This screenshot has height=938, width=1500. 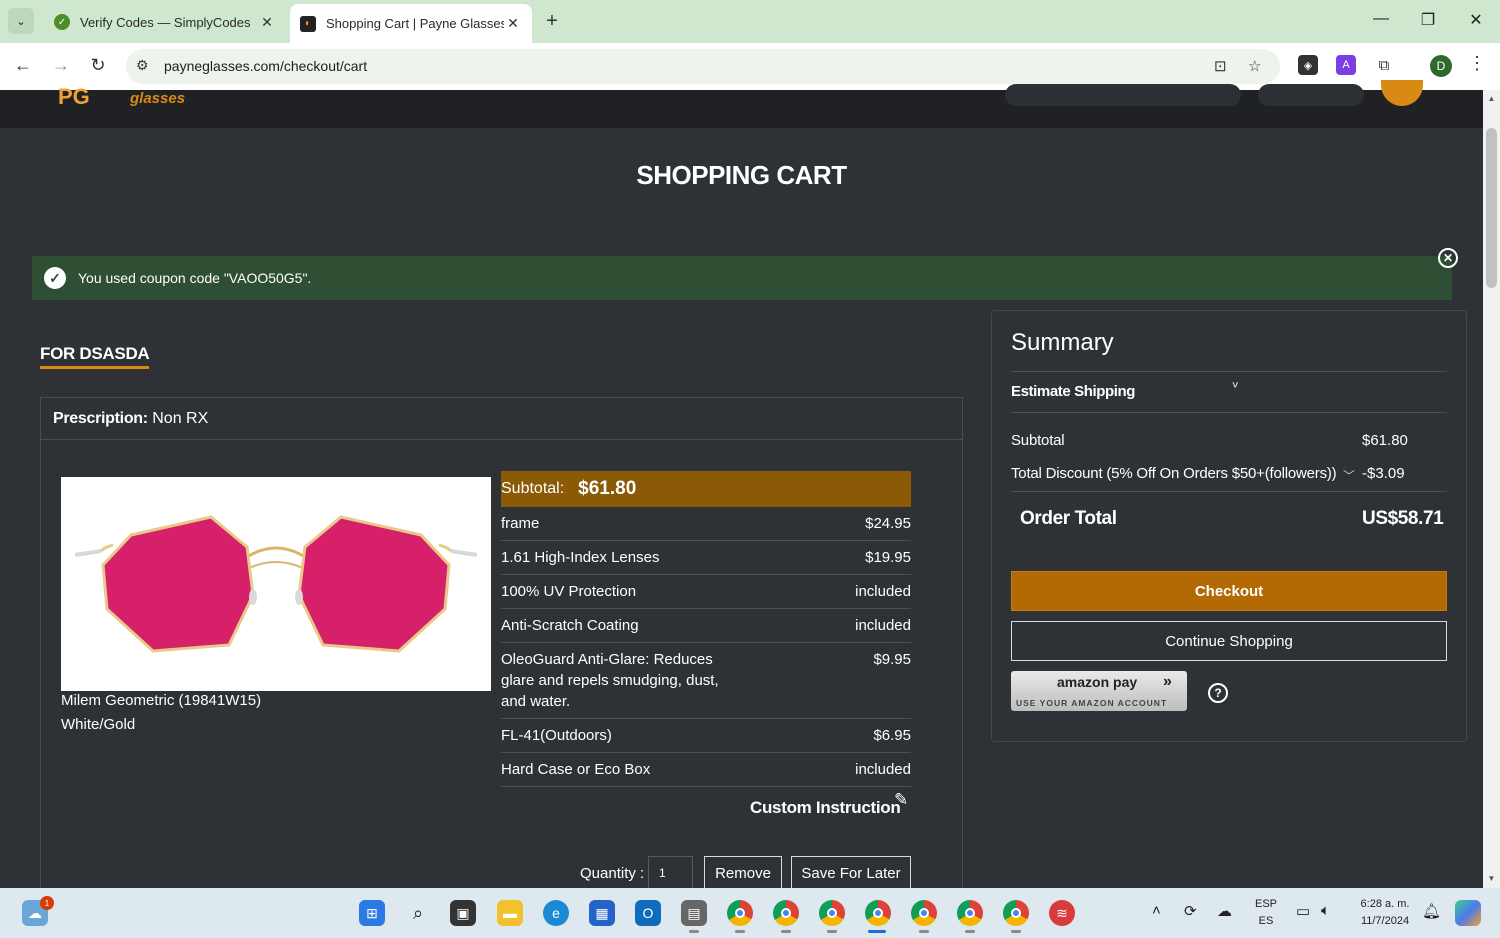 What do you see at coordinates (372, 913) in the screenshot?
I see `start-icon: ⊞` at bounding box center [372, 913].